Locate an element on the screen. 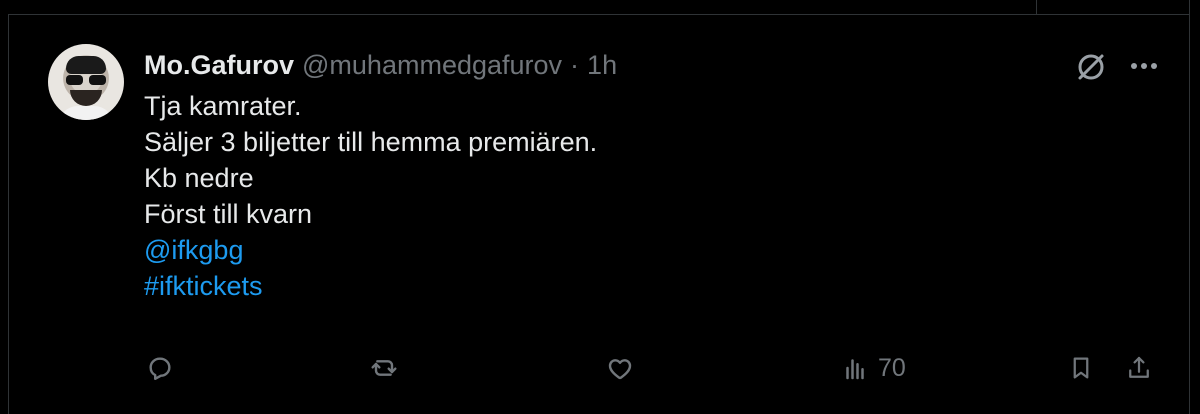 The width and height of the screenshot is (1200, 414). avatar-beard is located at coordinates (86, 98).